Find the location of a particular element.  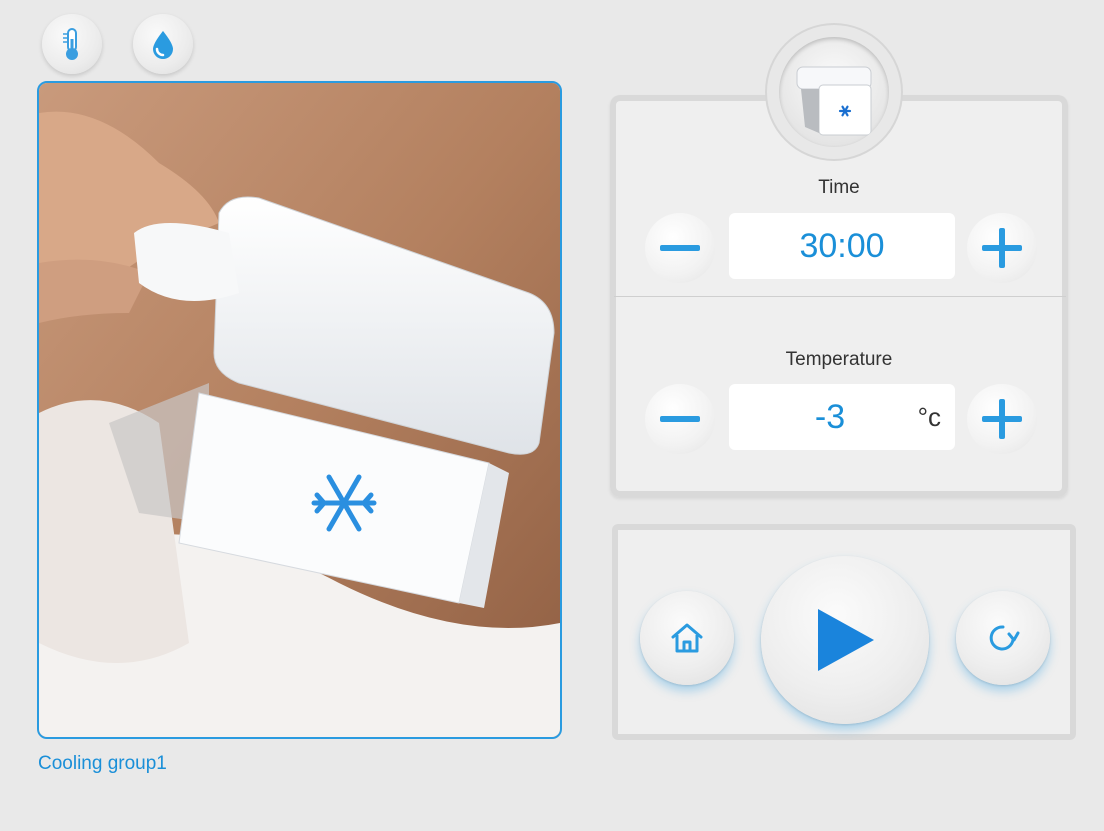

temperature-decrease-button is located at coordinates (680, 419).